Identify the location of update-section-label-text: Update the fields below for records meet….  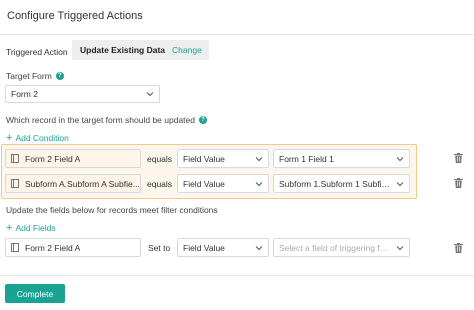
(112, 210).